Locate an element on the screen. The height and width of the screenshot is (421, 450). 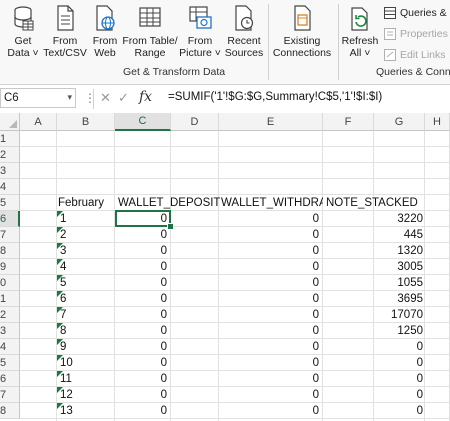
header-cell-wallet-withdraw: WALLET_WITHDRAW is located at coordinates (272, 203).